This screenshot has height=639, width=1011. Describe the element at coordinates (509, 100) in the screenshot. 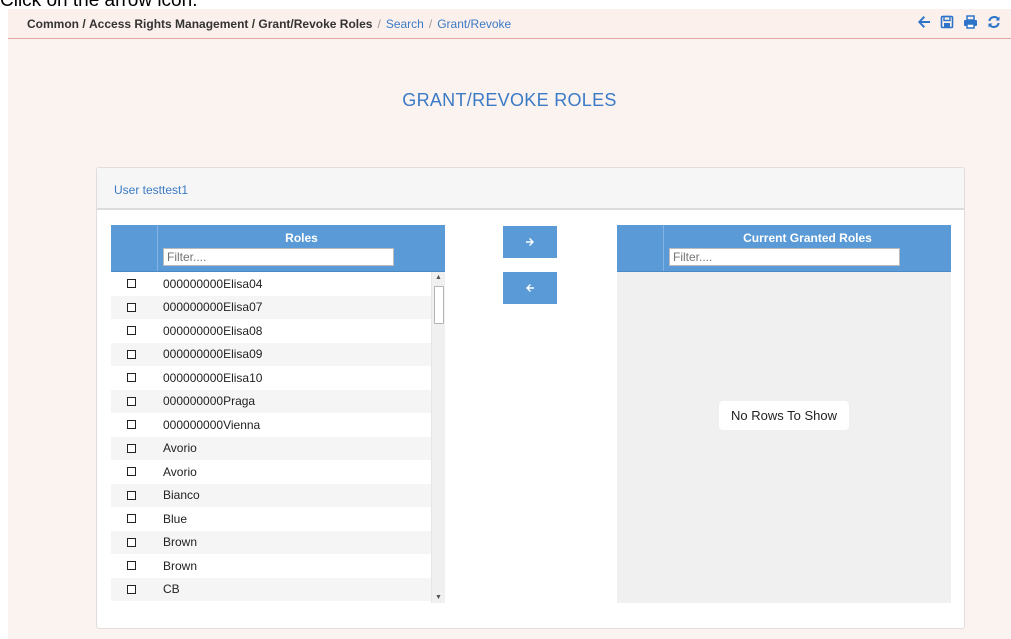

I see `page-title: GRANT/REVOKE ROLES` at that location.